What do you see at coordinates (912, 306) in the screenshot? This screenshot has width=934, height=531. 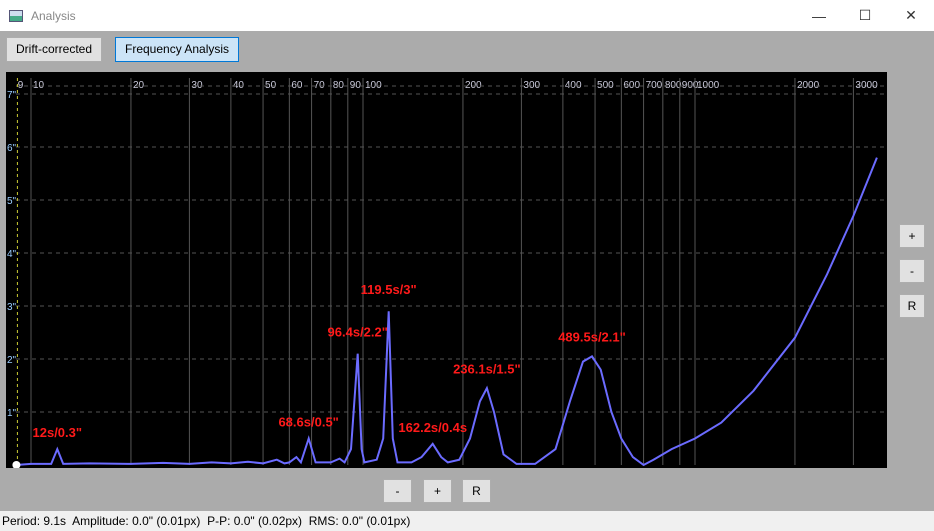 I see `reset-y-button: R` at bounding box center [912, 306].